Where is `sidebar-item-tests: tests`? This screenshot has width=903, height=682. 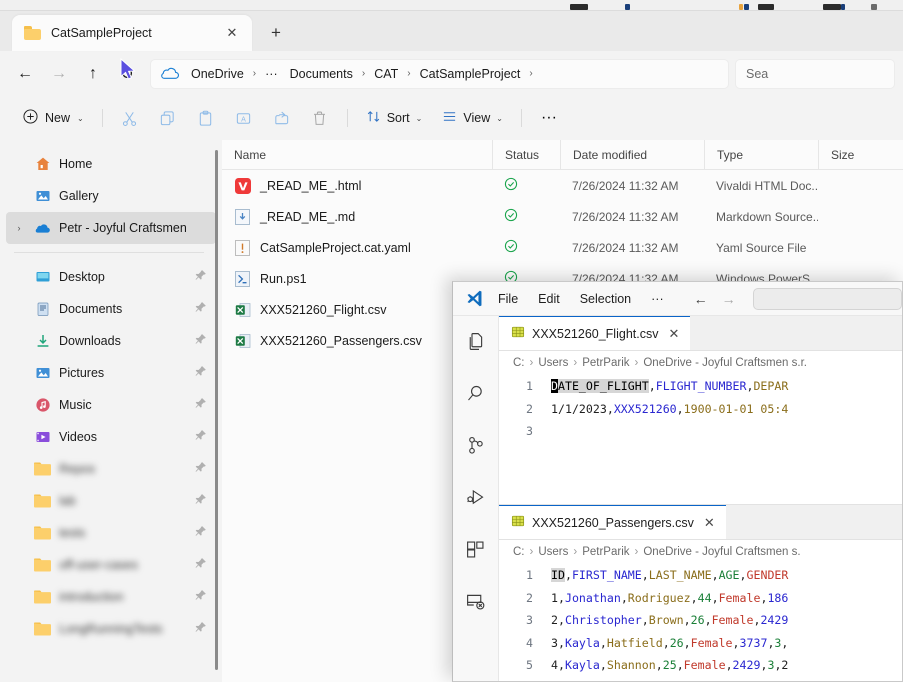
sidebar-item-tests: tests is located at coordinates (111, 533).